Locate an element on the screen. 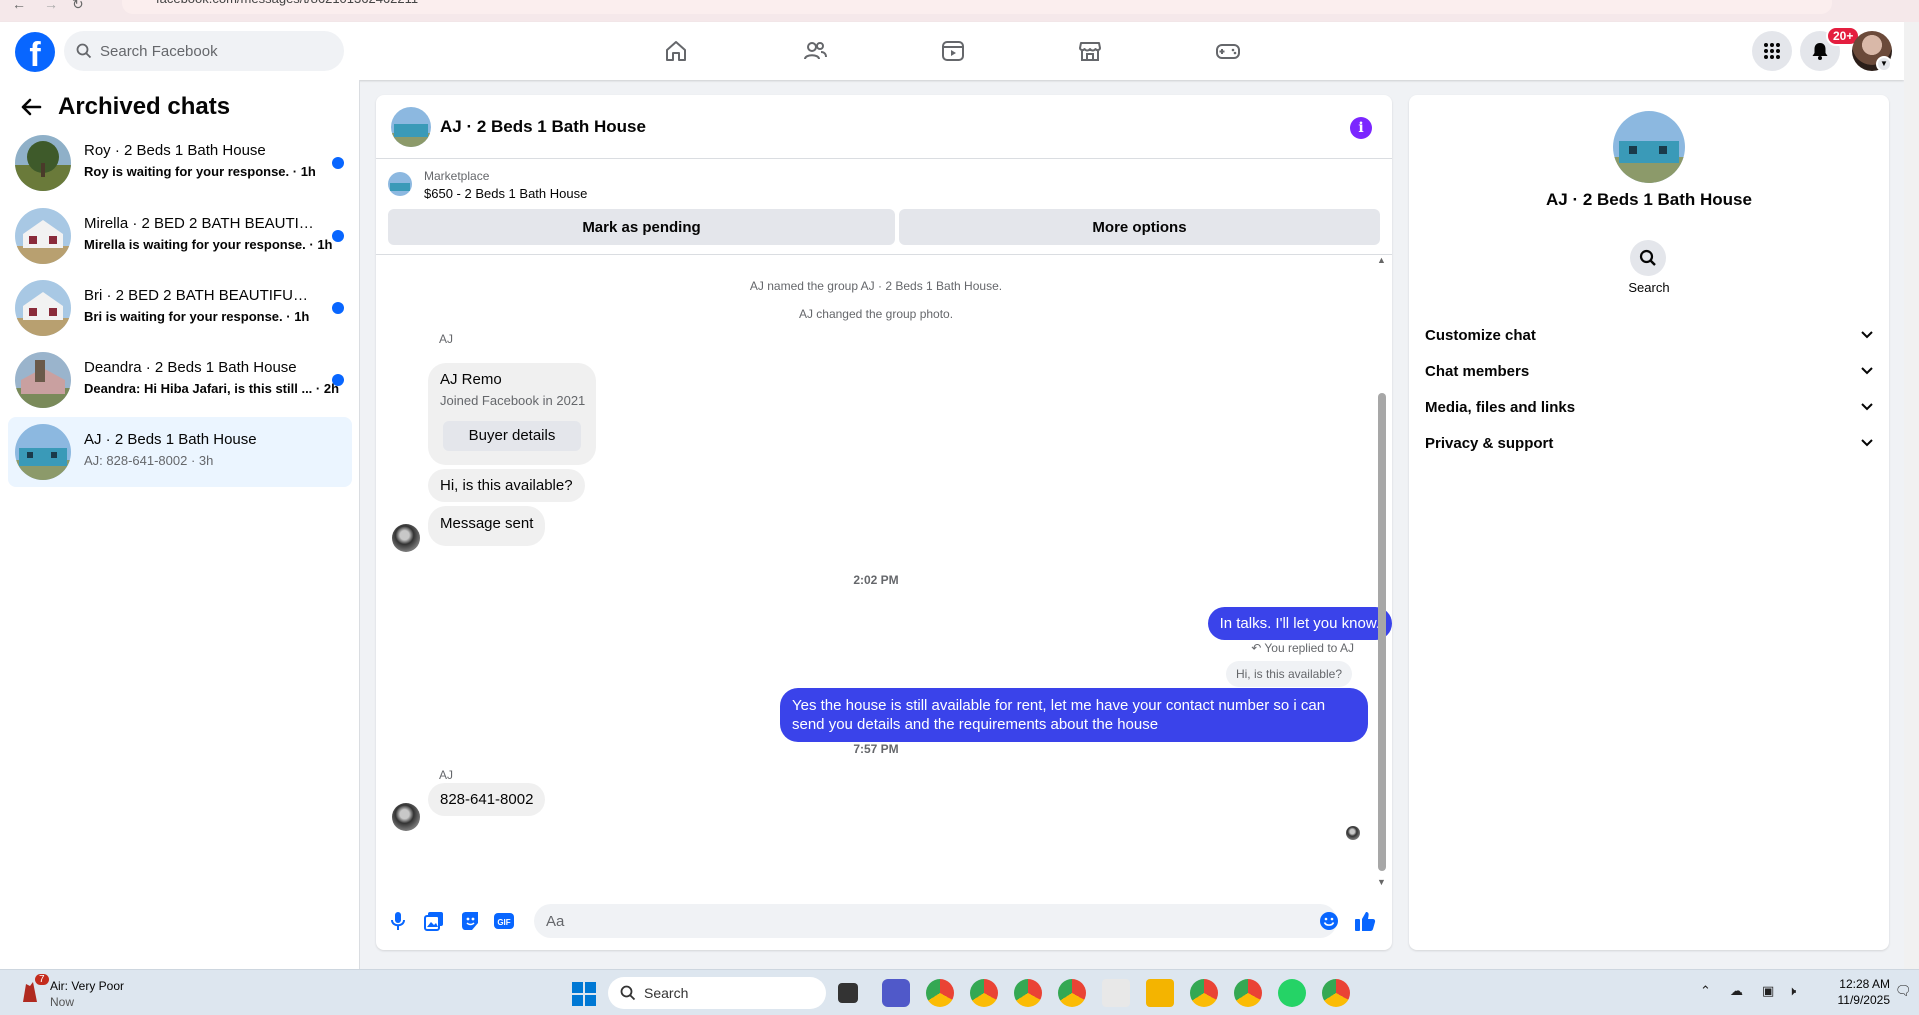 This screenshot has height=1015, width=1919. details-avatar is located at coordinates (1649, 147).